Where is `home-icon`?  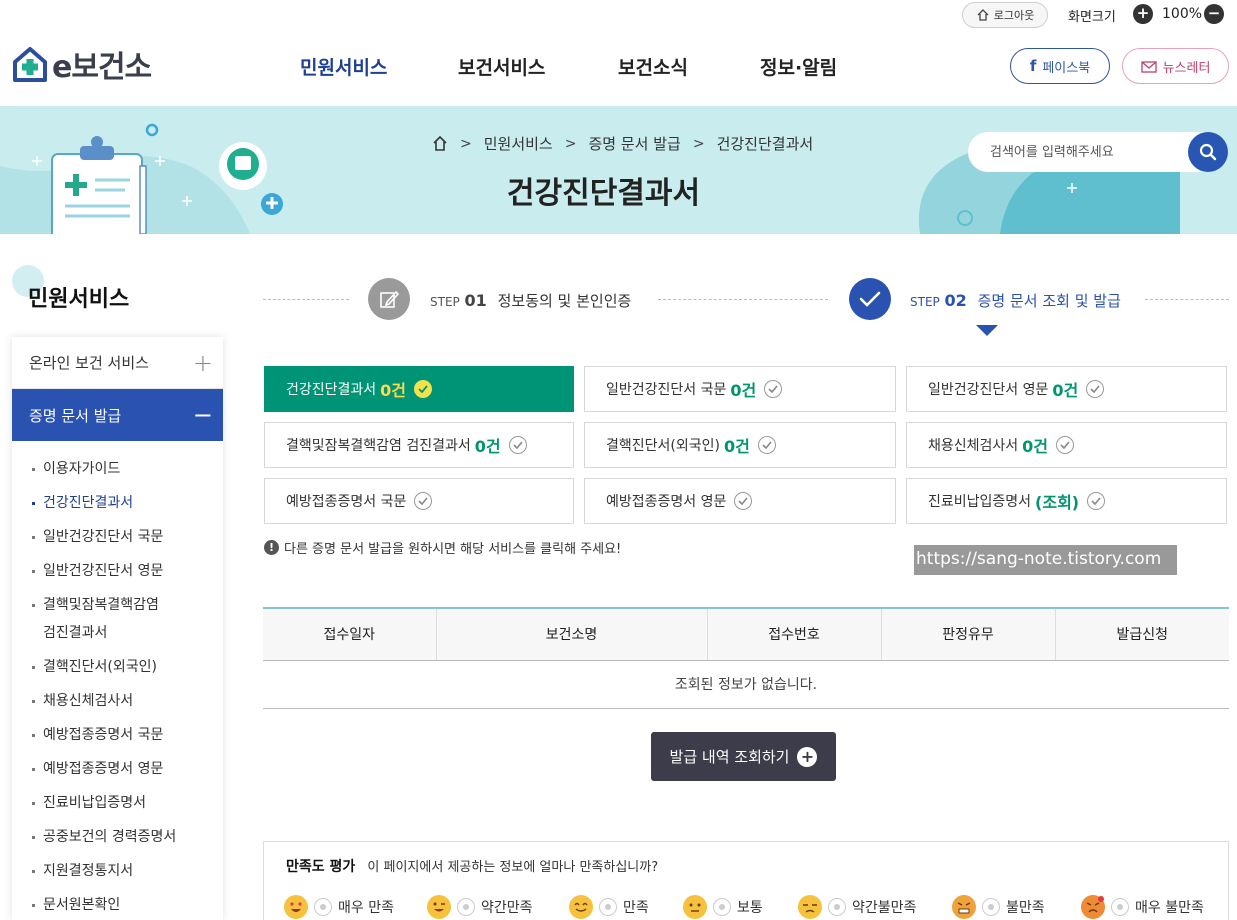
home-icon is located at coordinates (440, 143).